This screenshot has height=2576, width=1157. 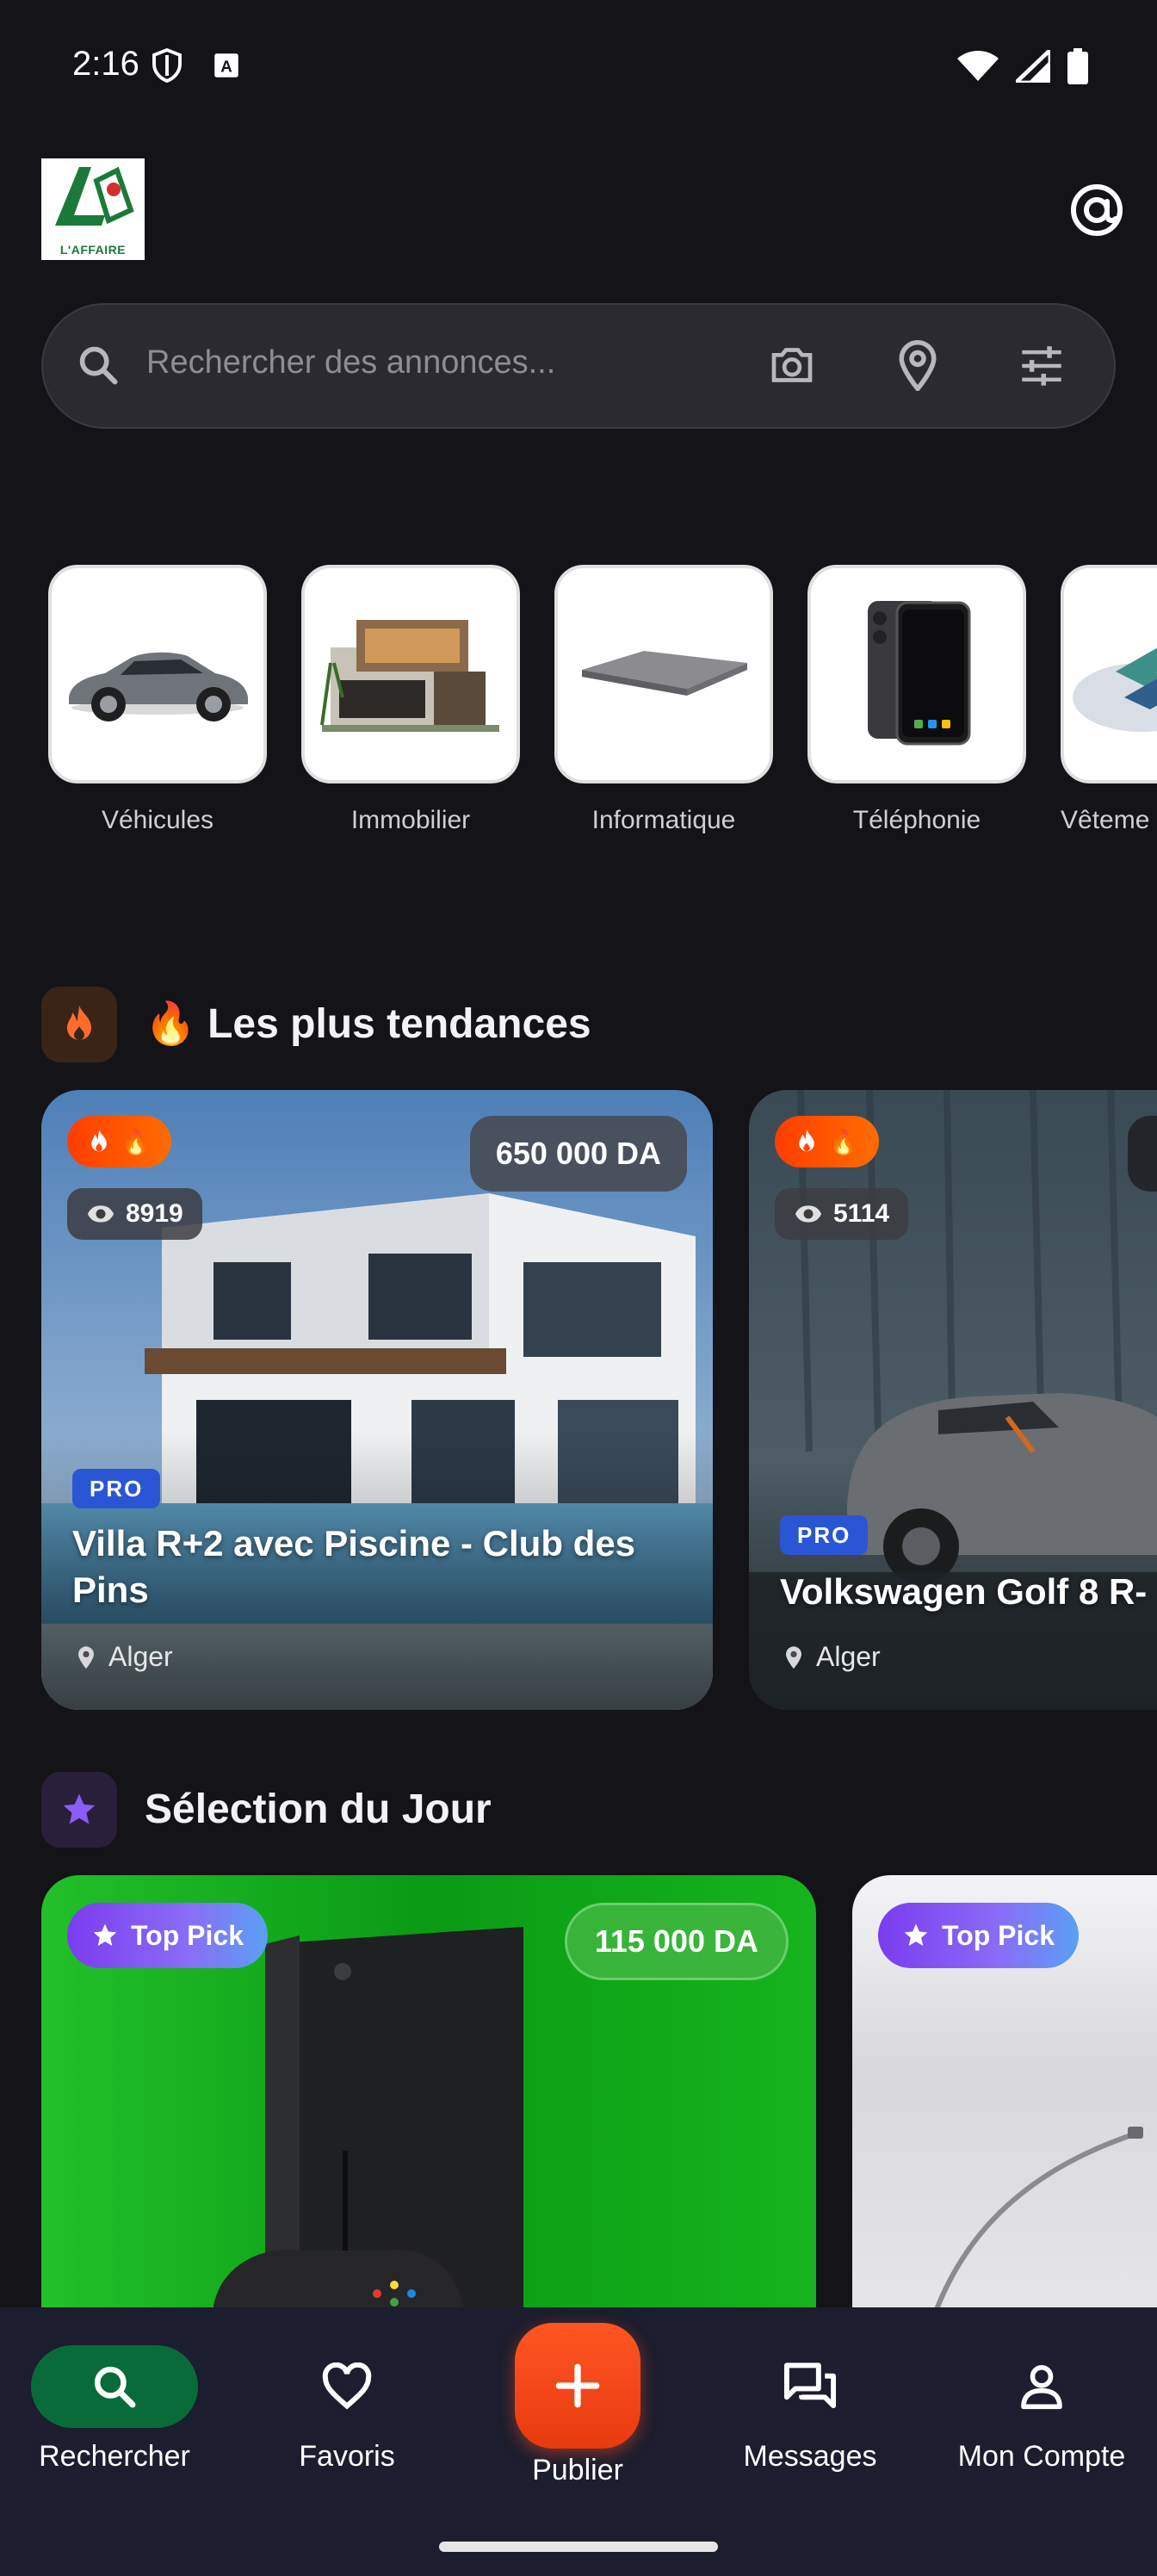 I want to click on category-computing, so click(x=664, y=674).